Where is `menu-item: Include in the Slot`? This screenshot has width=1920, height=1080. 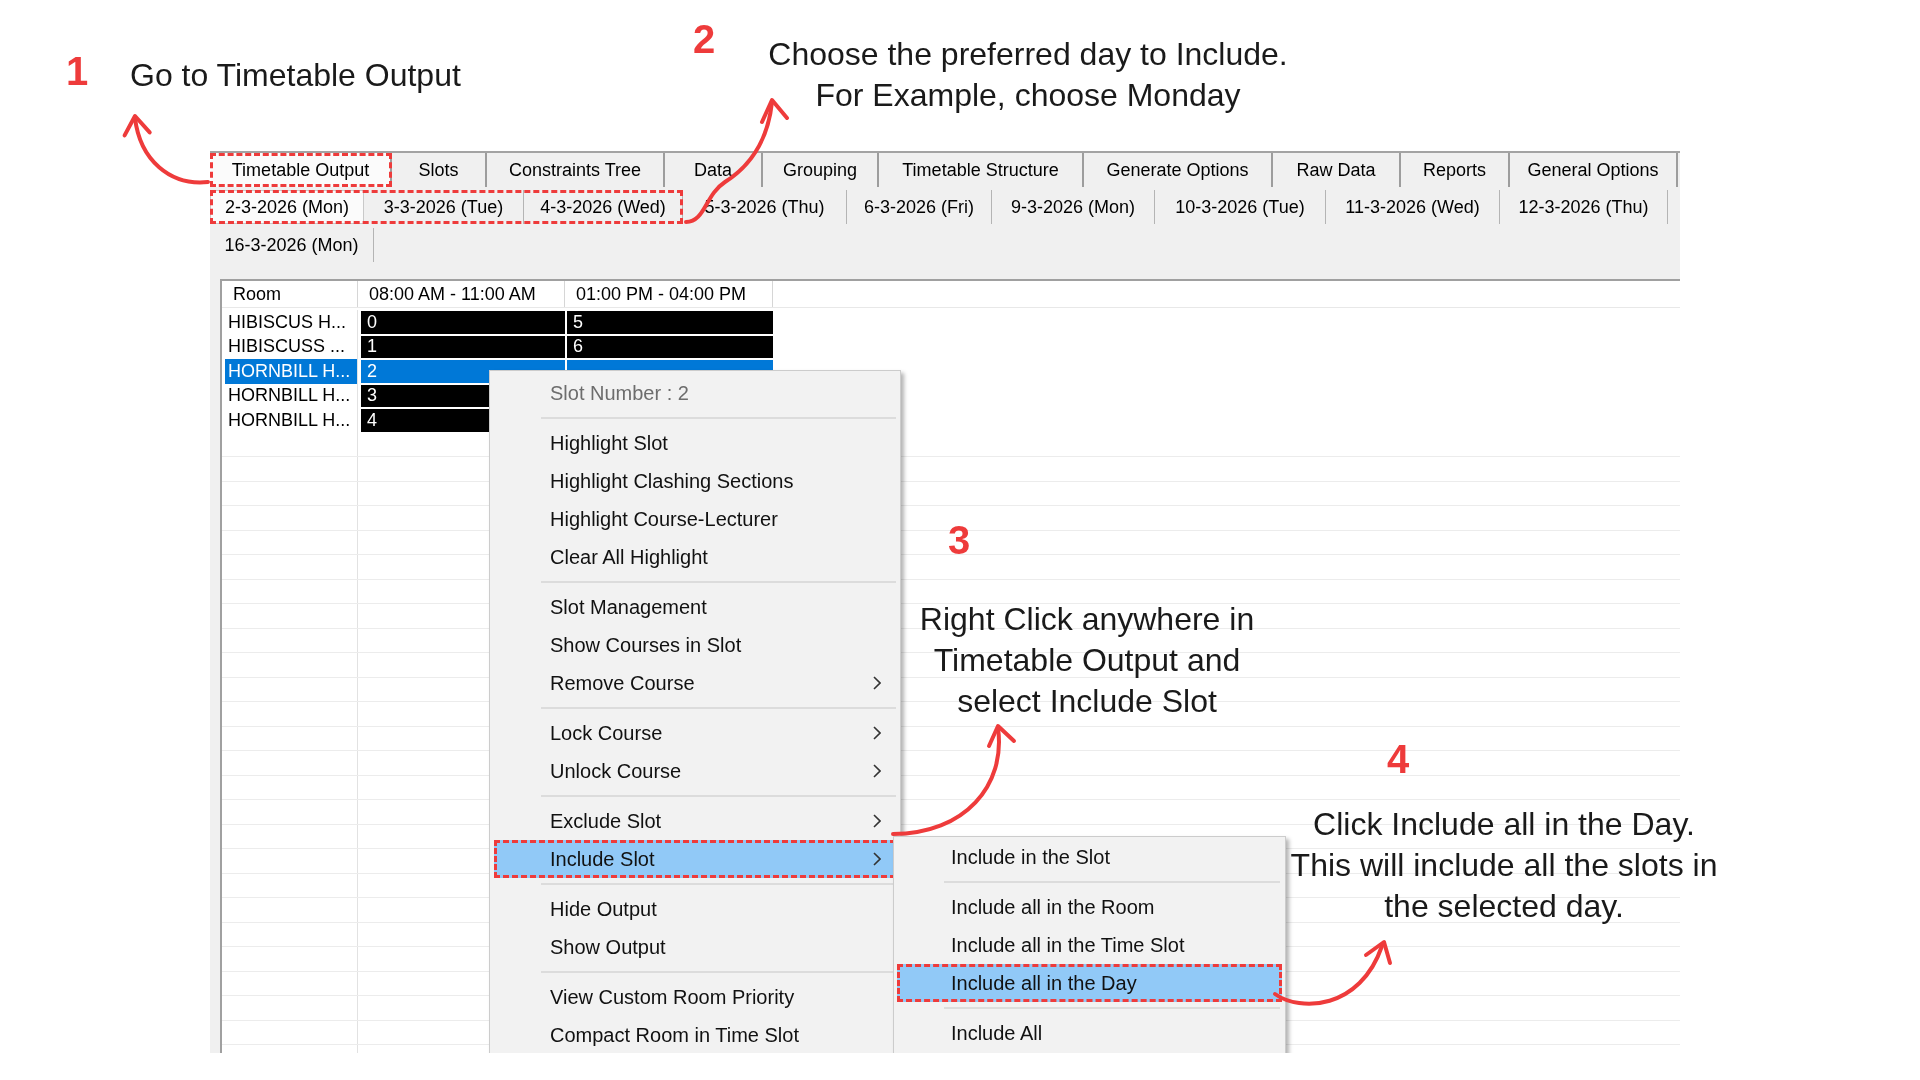
menu-item: Include in the Slot is located at coordinates (1089, 857).